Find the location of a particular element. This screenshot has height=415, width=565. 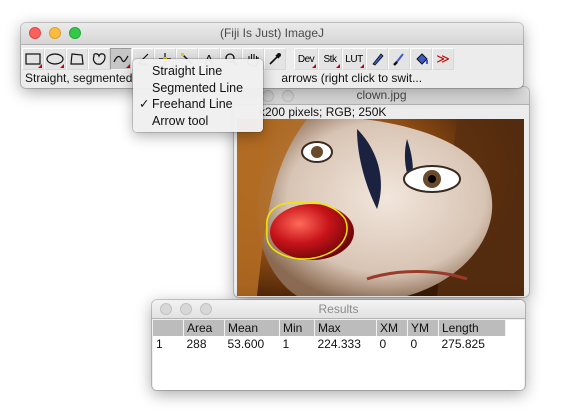

column-header: YM is located at coordinates (423, 328).